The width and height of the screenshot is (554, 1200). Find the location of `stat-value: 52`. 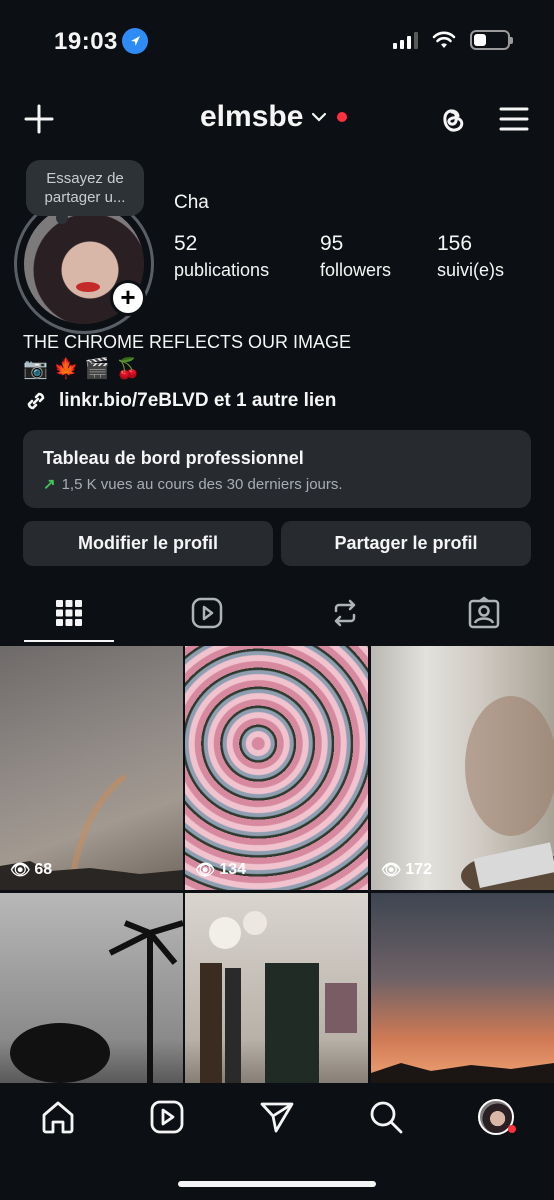

stat-value: 52 is located at coordinates (186, 243).